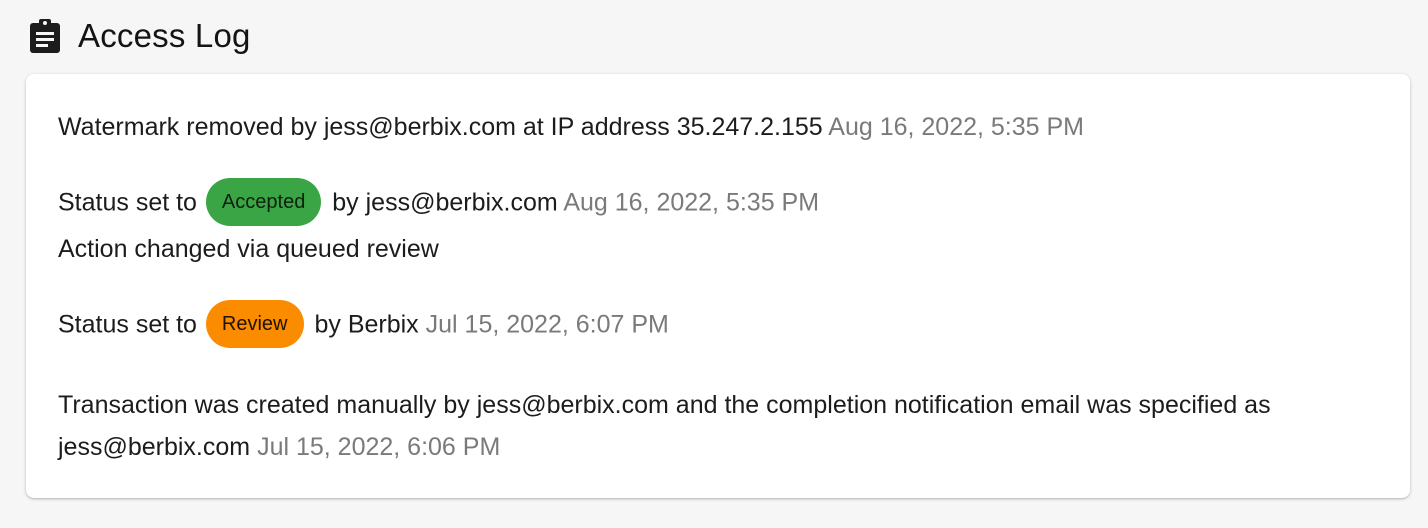 Image resolution: width=1428 pixels, height=528 pixels. Describe the element at coordinates (379, 447) in the screenshot. I see `entry-timestamp: Jul 15, 2022, 6:06 PM` at that location.